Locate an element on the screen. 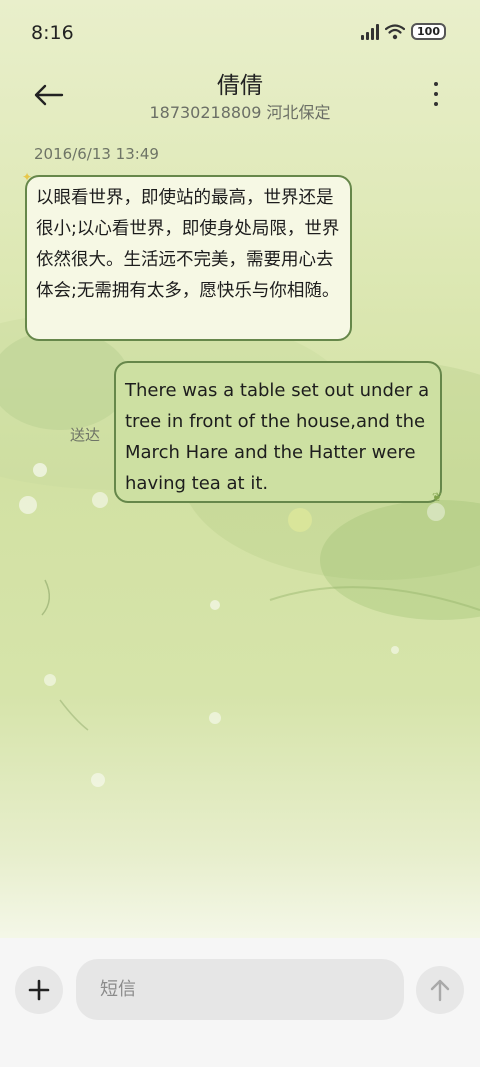 The height and width of the screenshot is (1067, 480). more-vertical-icon is located at coordinates (436, 84).